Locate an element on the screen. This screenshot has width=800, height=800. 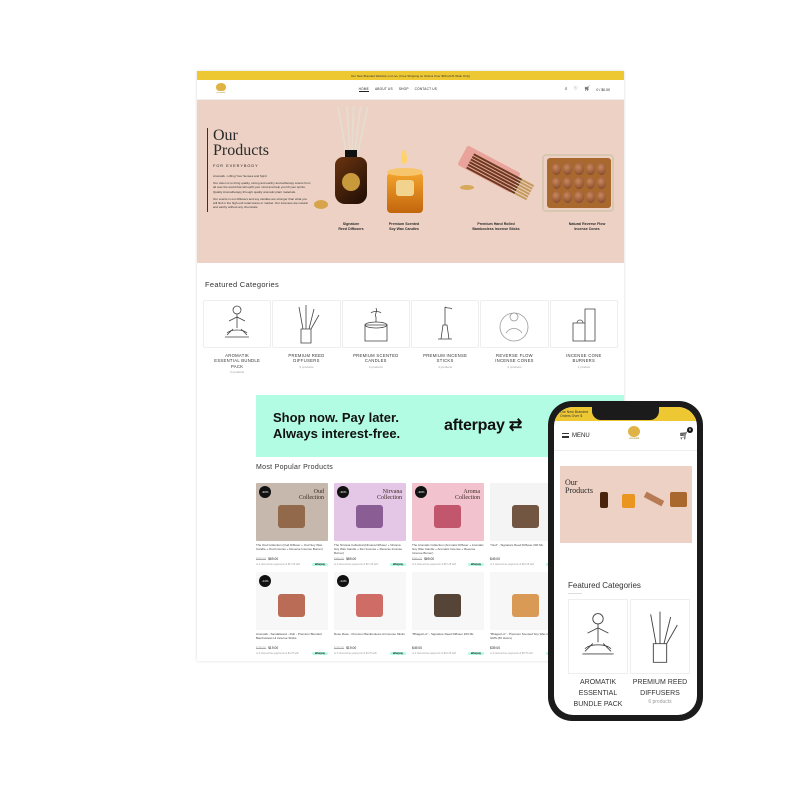
product-image: -30% Nirvana Collection is located at coordinates (370, 512).